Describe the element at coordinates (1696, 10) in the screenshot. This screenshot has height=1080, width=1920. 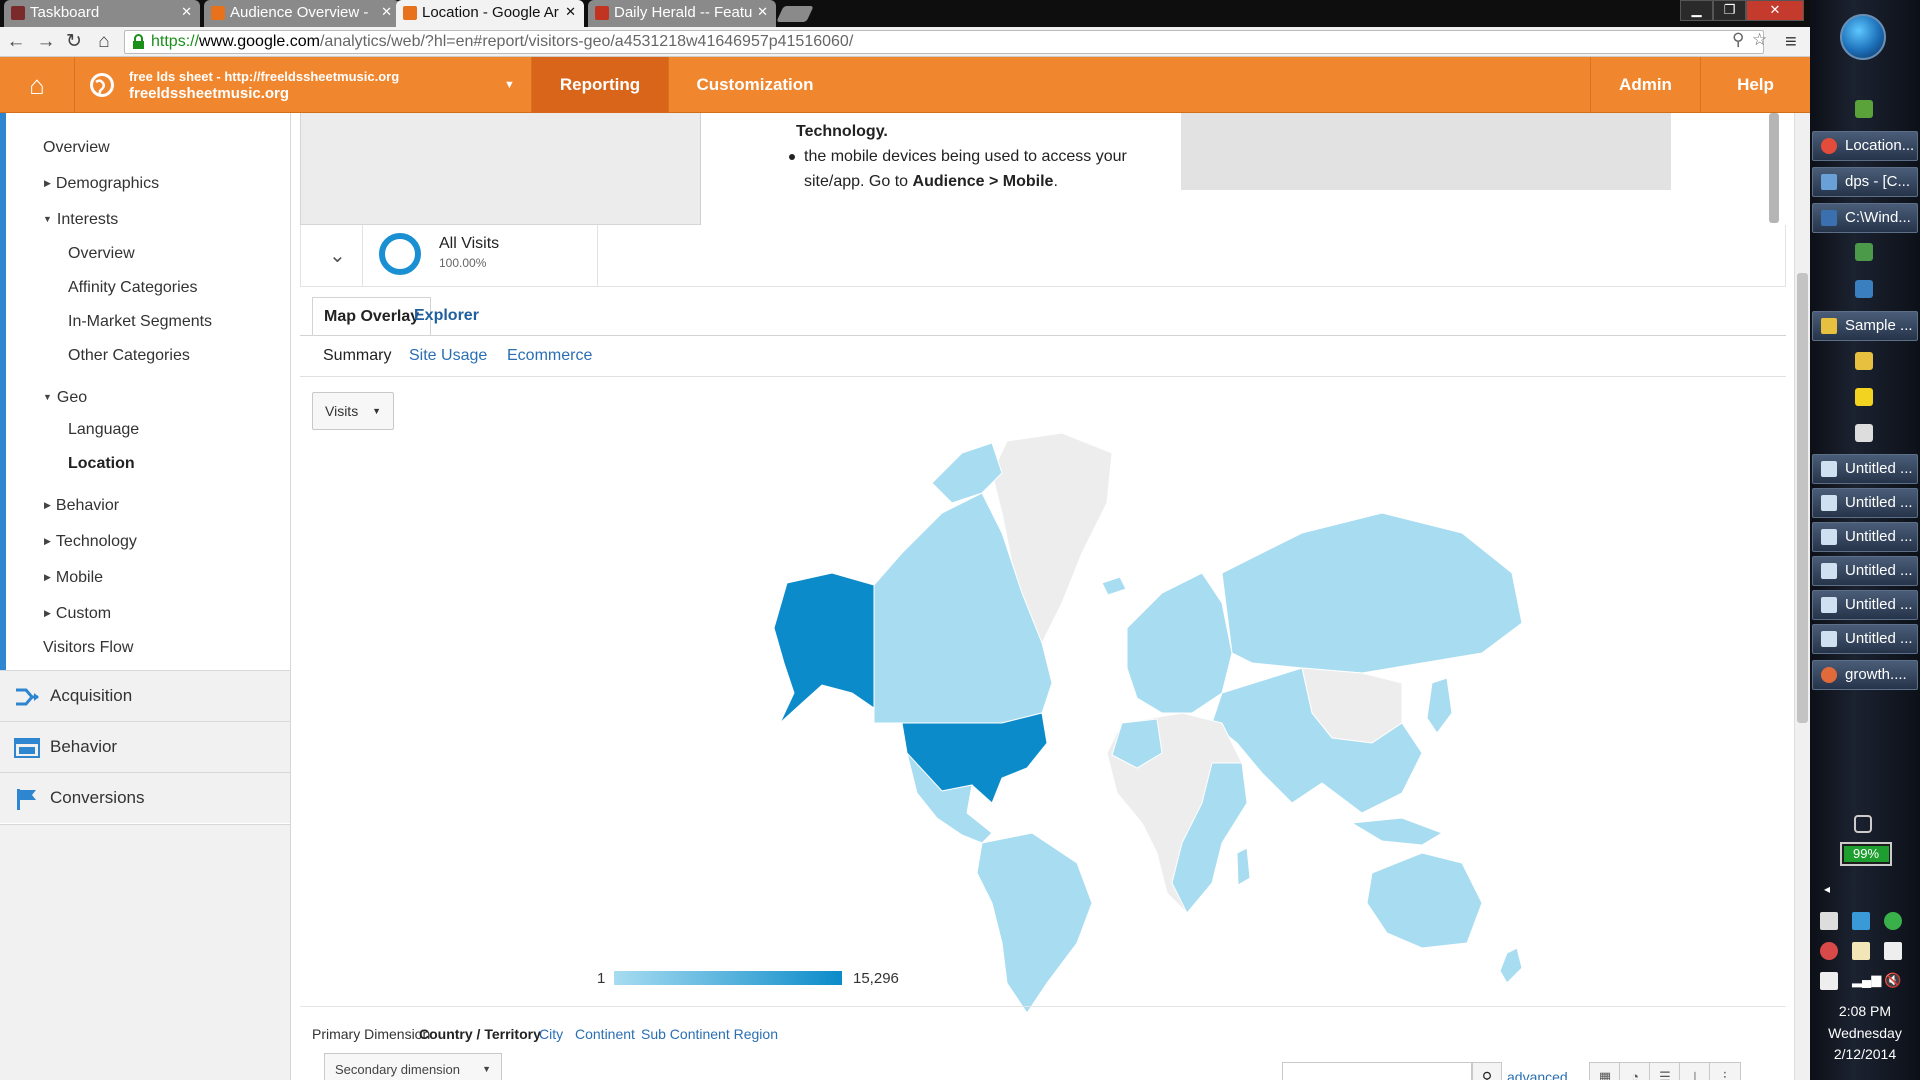
I see `minimize-button: ▁` at that location.